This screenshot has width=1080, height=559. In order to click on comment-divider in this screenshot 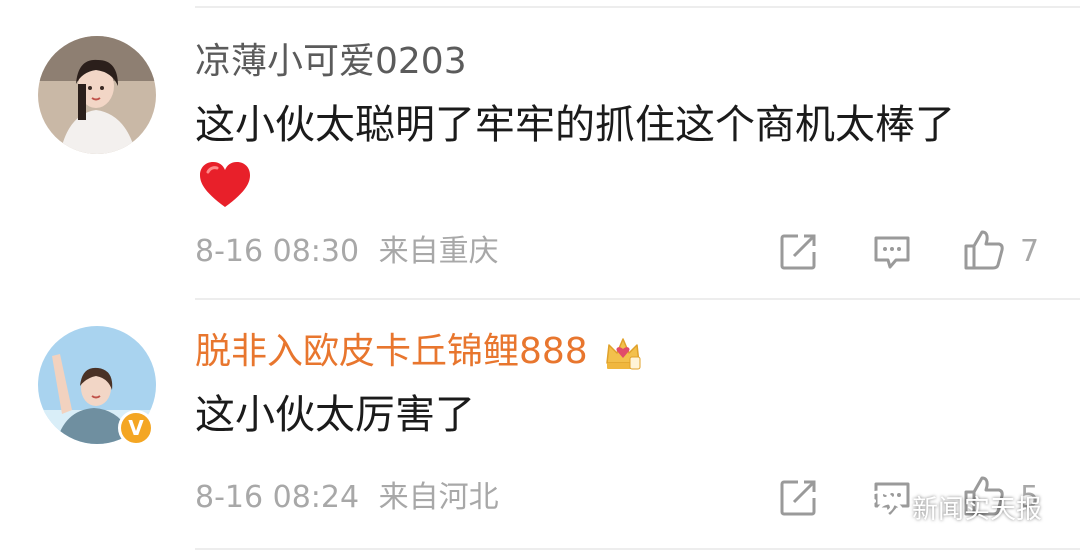, I will do `click(637, 299)`.